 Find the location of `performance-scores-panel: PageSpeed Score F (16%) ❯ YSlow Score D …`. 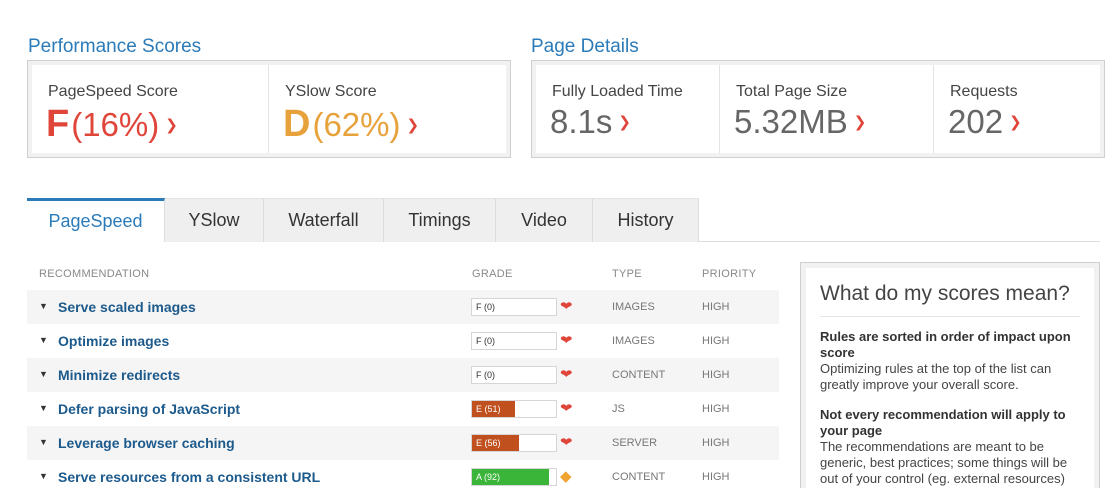

performance-scores-panel: PageSpeed Score F (16%) ❯ YSlow Score D … is located at coordinates (269, 109).